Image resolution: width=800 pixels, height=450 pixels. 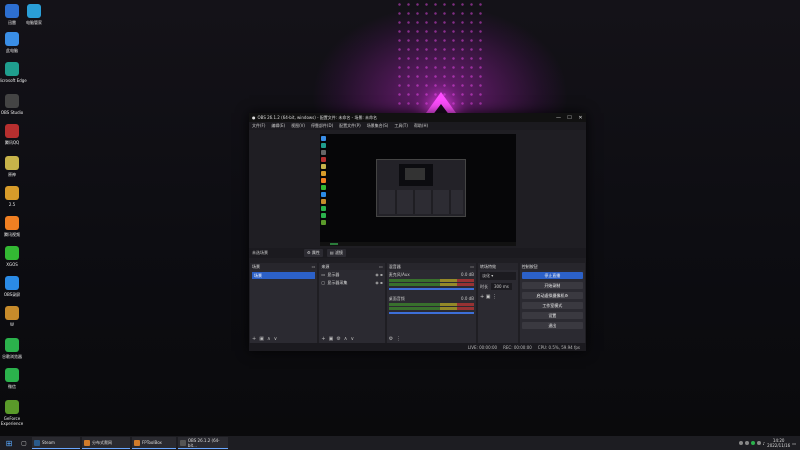 I want to click on transitions-dock: 转场特效 淡化 ▾ 时长 300 ms + ▣ ⋮, so click(x=497, y=303).